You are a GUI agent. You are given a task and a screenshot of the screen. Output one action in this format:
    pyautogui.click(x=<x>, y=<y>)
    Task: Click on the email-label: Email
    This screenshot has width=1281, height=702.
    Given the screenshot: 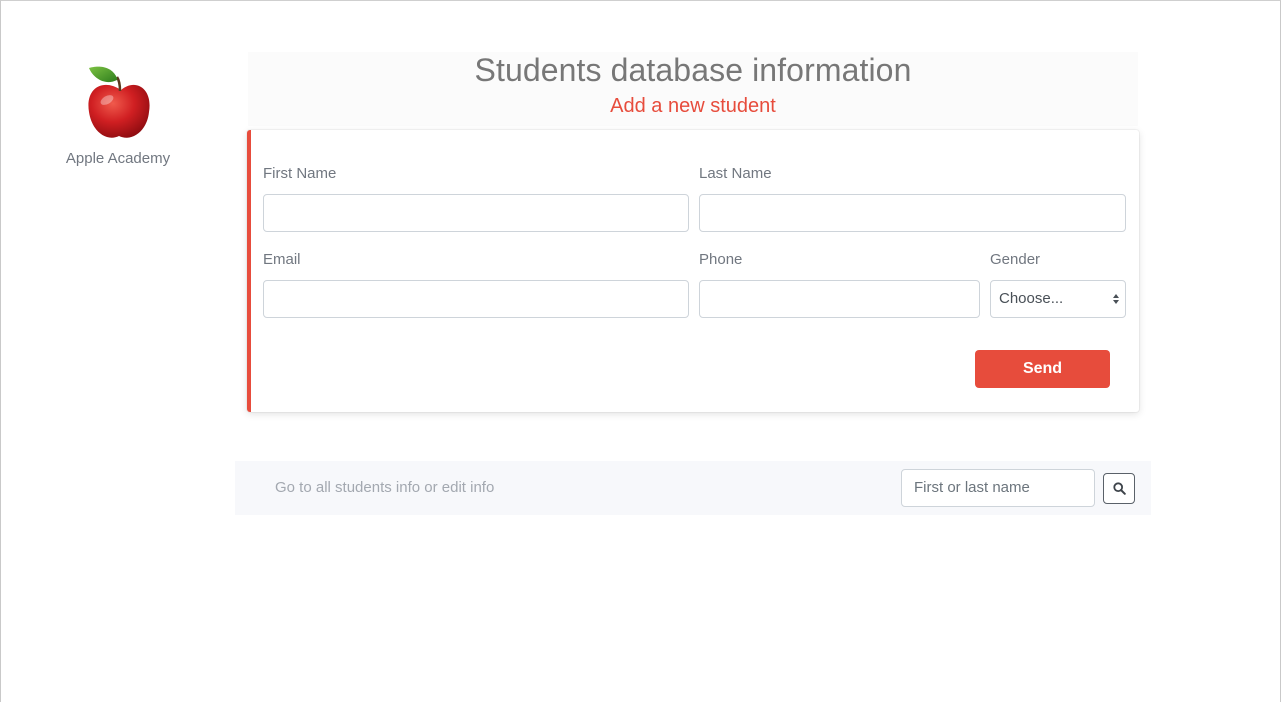 What is the action you would take?
    pyautogui.click(x=282, y=259)
    